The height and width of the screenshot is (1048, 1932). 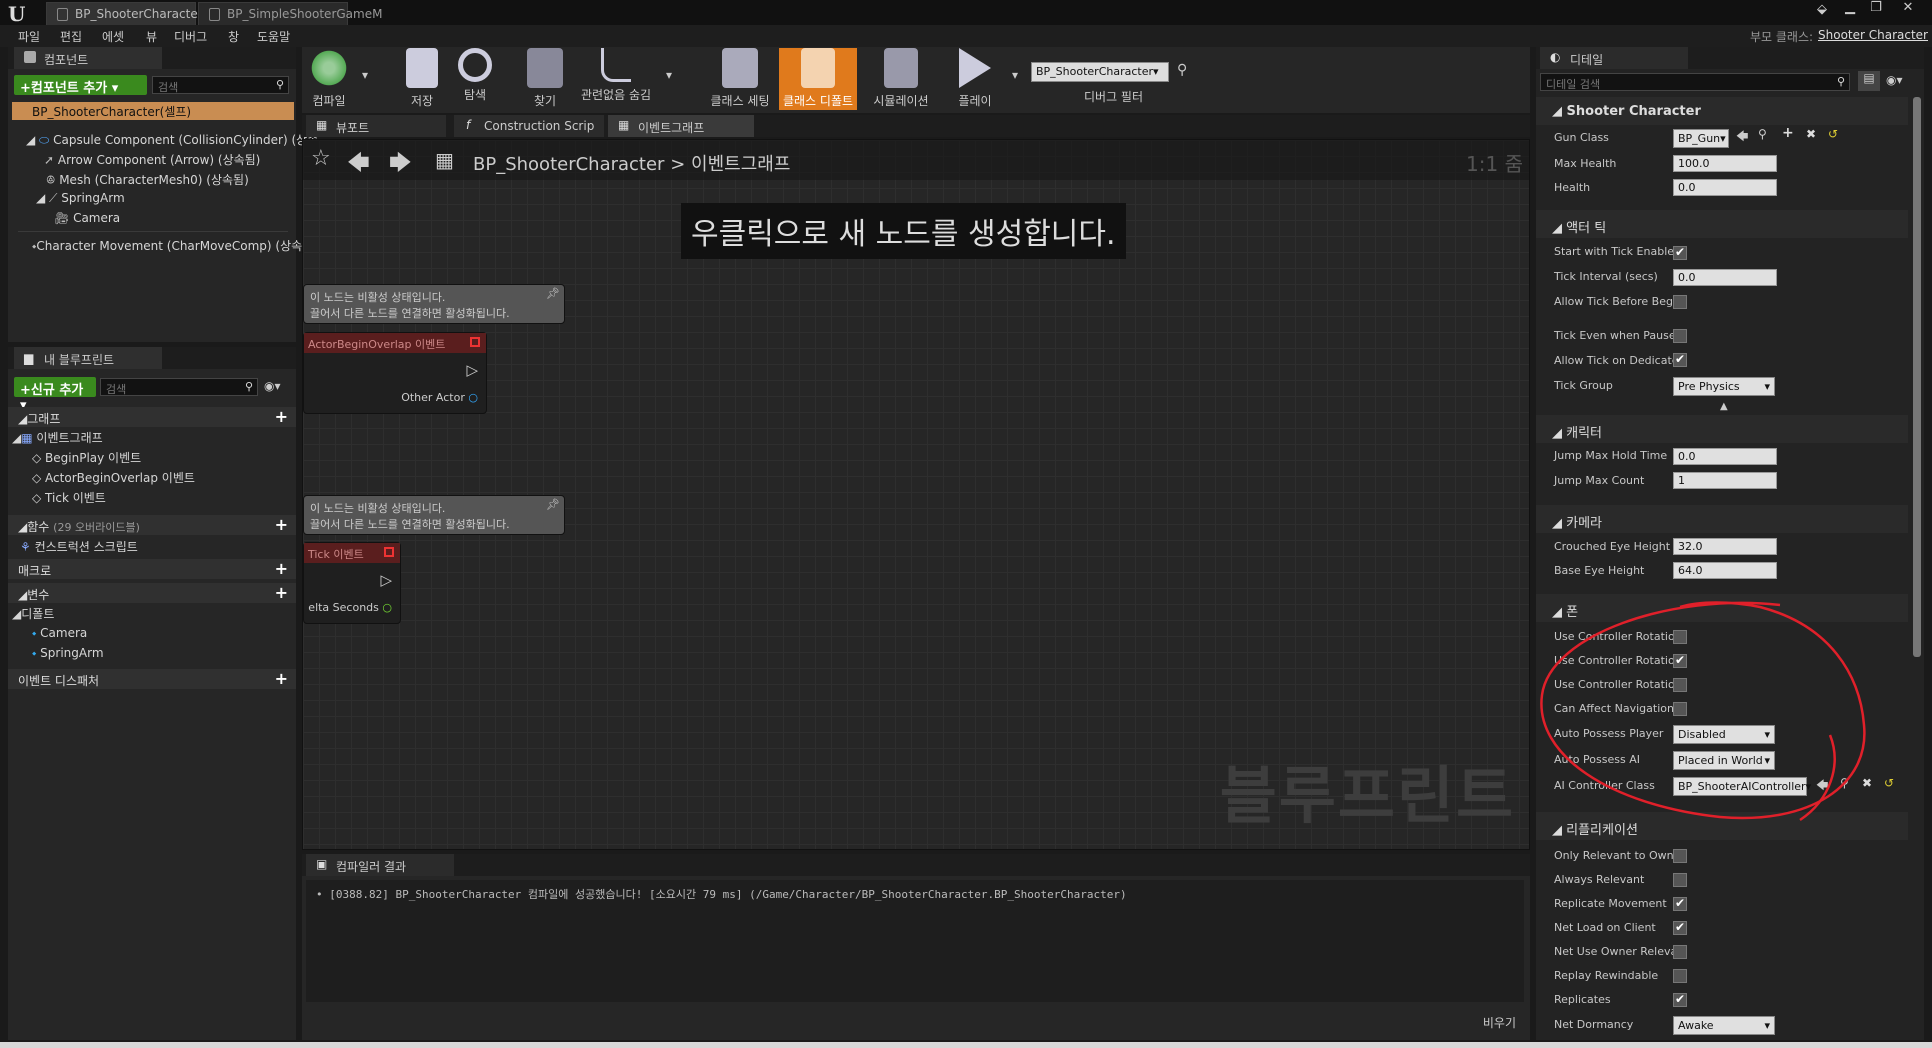 What do you see at coordinates (190, 36) in the screenshot?
I see `menu-debug: 디버그` at bounding box center [190, 36].